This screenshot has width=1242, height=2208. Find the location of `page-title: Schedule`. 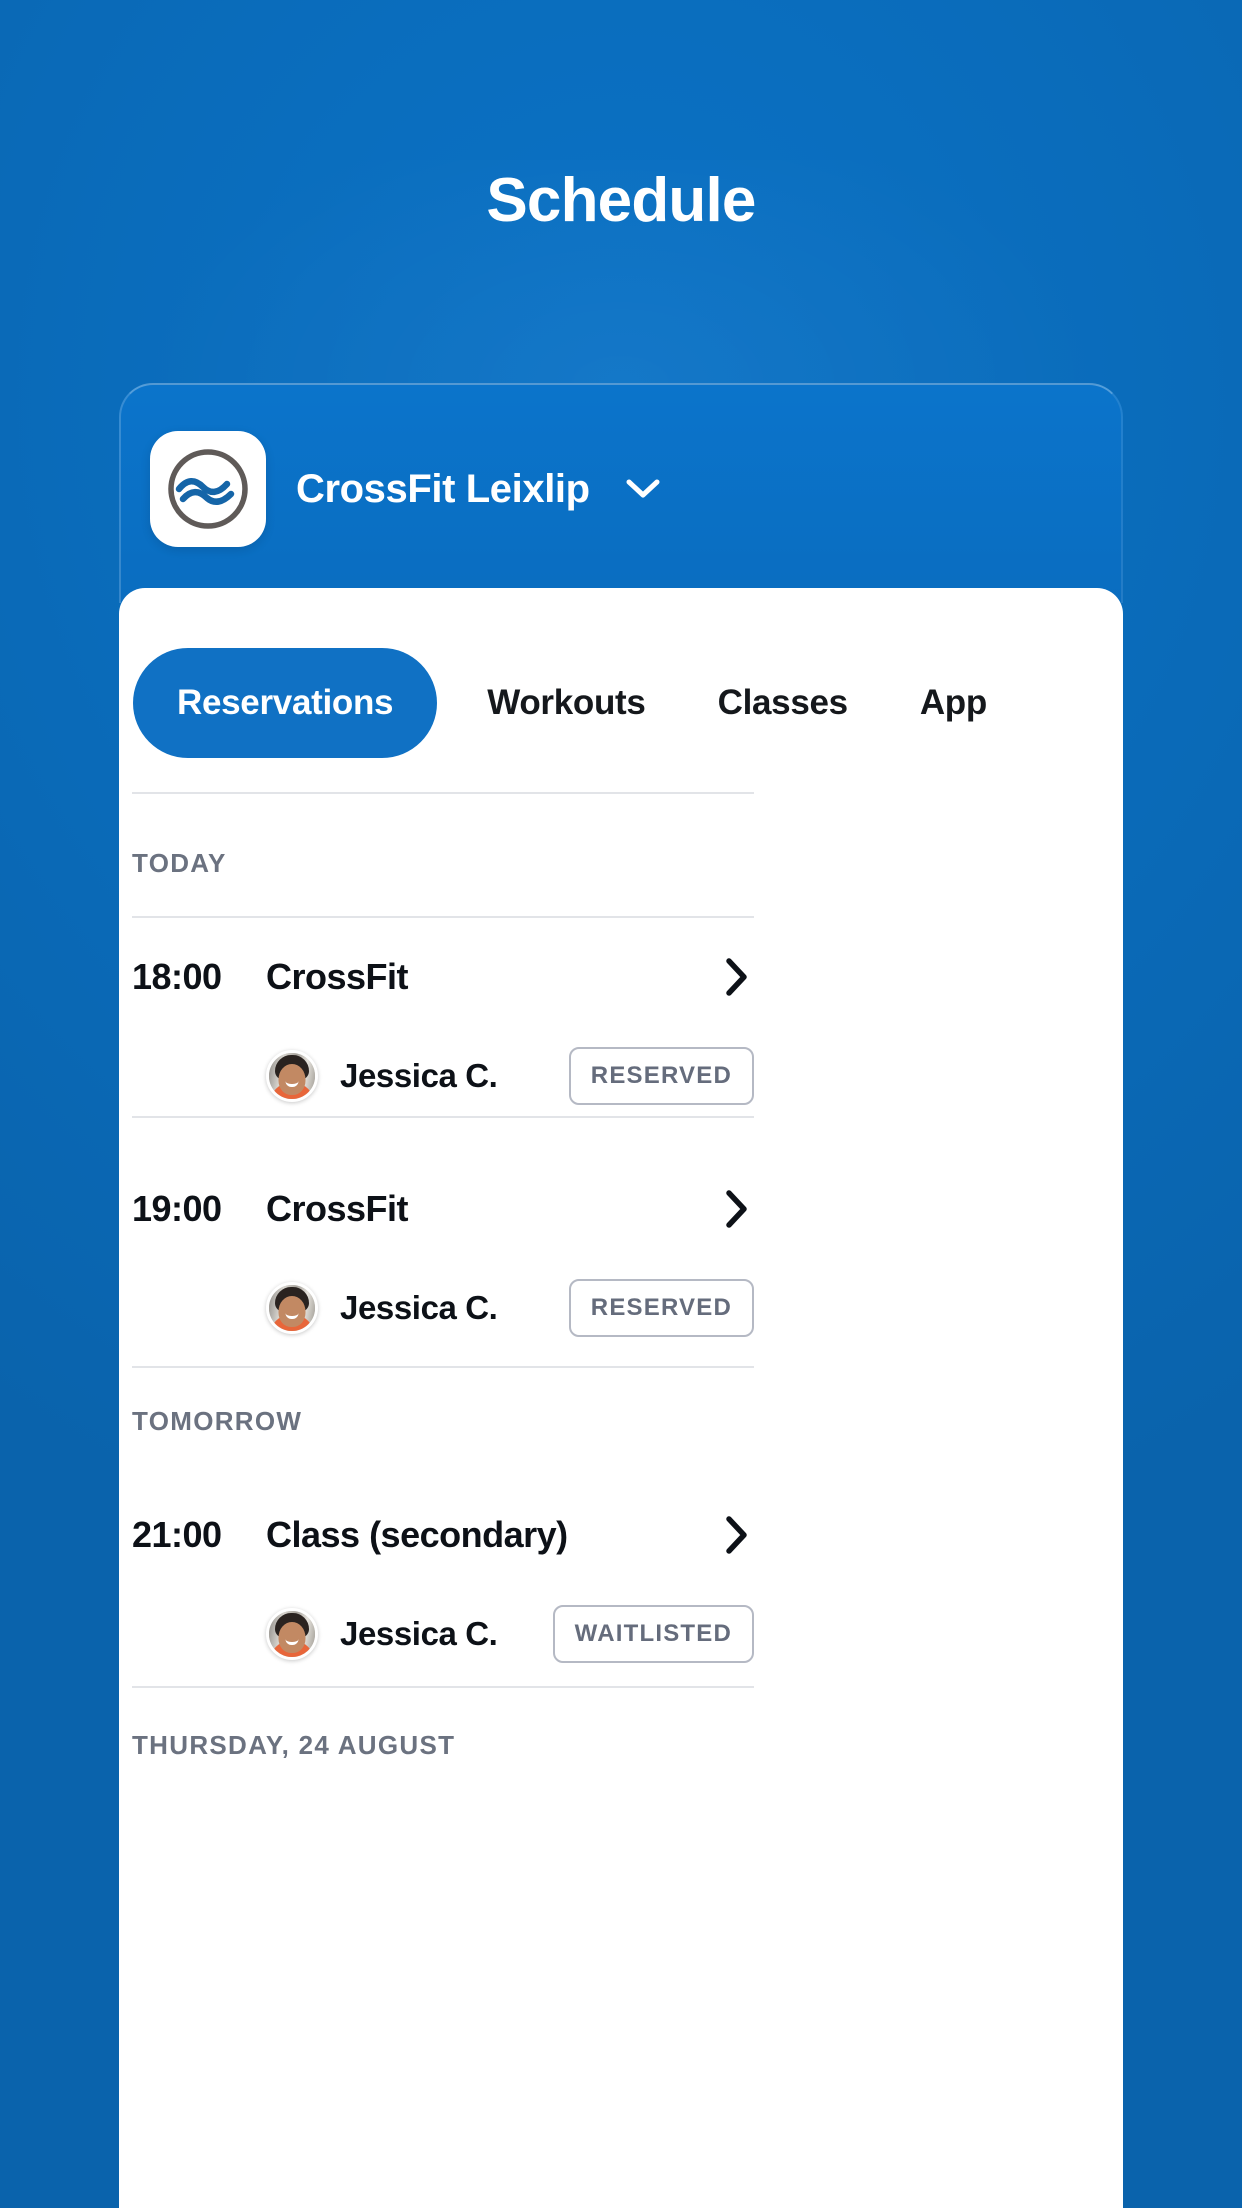

page-title: Schedule is located at coordinates (621, 200).